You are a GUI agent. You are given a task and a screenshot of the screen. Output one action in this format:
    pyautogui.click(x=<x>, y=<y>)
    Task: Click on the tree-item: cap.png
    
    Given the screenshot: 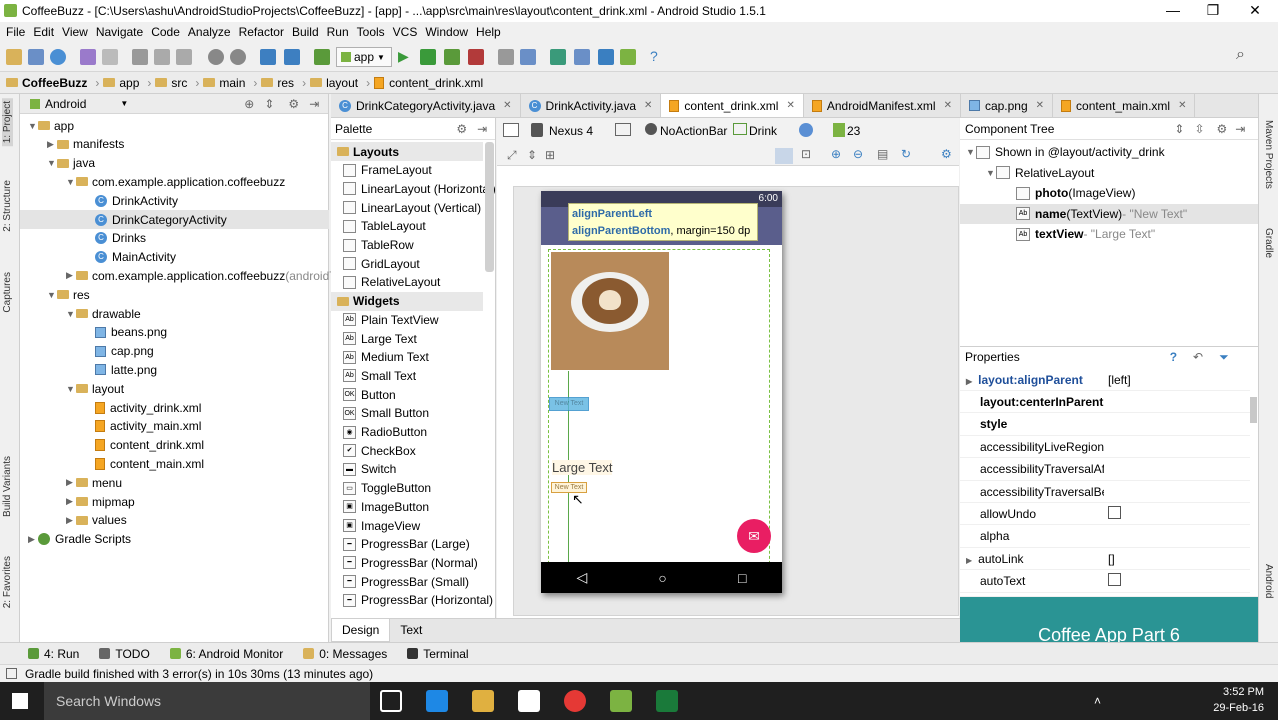 What is the action you would take?
    pyautogui.click(x=87, y=351)
    